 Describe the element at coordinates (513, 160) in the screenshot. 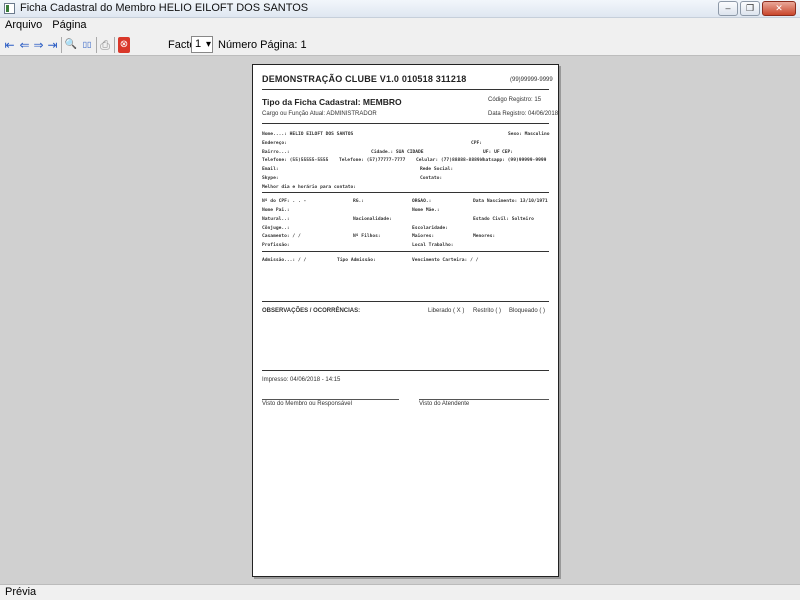

I see `field-whatsapp: Whatsapp: (99)99999-9999` at that location.